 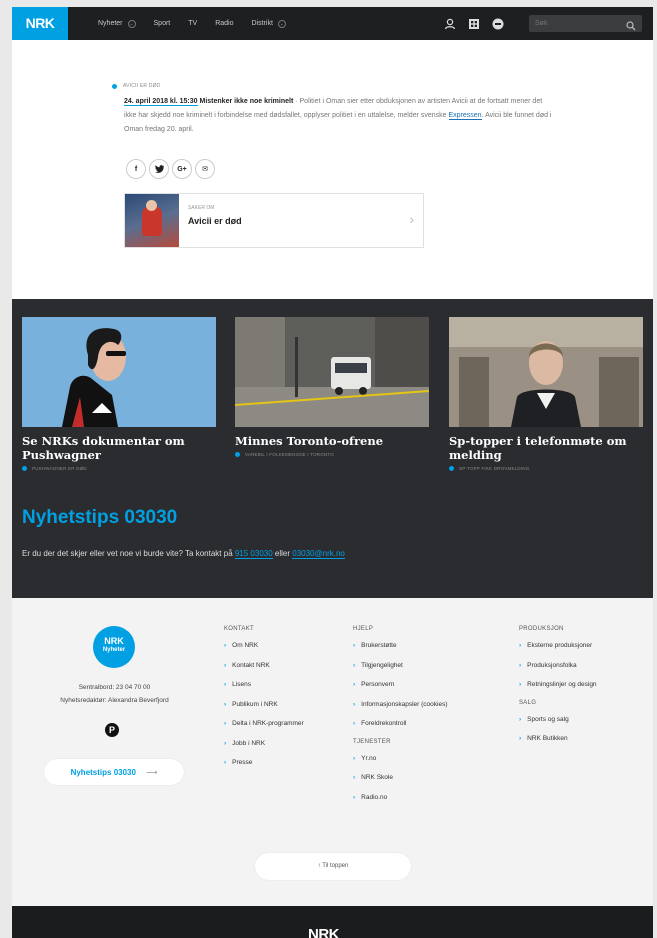 I want to click on nav-item-distrikt: Distrikt ⌄, so click(x=268, y=23).